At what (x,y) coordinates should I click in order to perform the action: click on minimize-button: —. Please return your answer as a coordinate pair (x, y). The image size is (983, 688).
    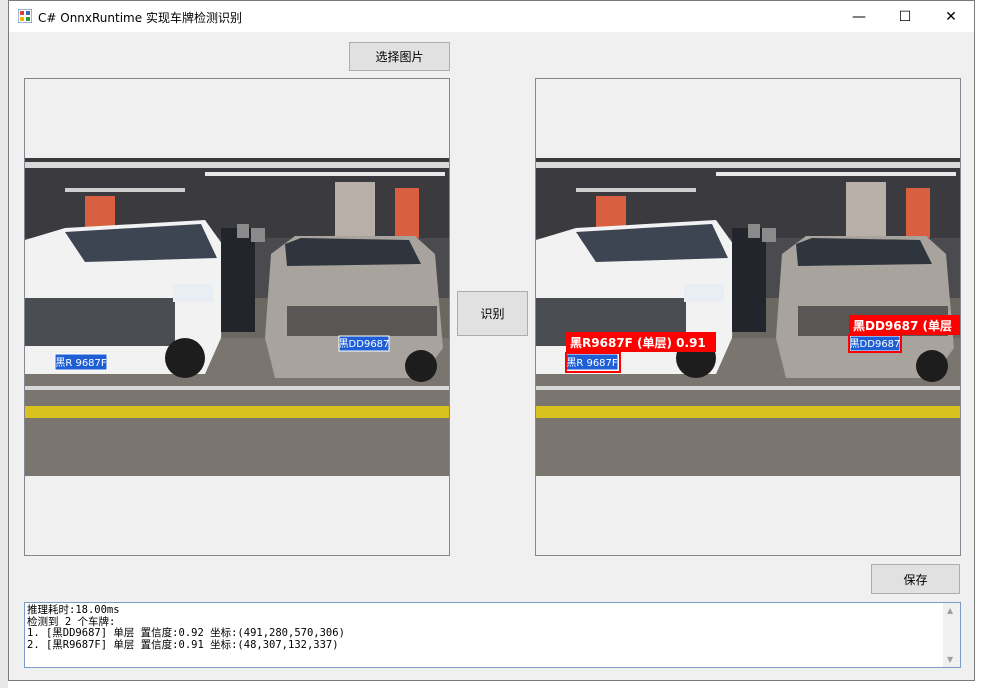
    Looking at the image, I should click on (859, 16).